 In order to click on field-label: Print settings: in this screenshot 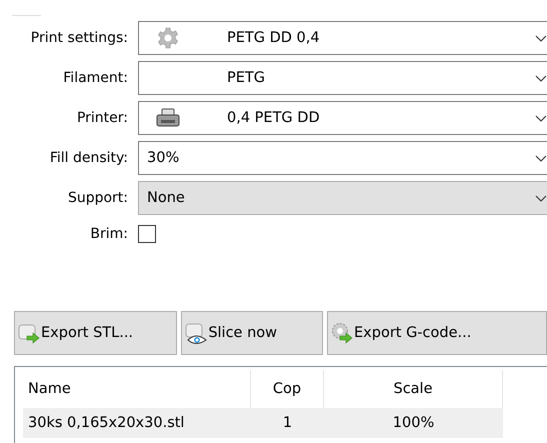, I will do `click(79, 38)`.